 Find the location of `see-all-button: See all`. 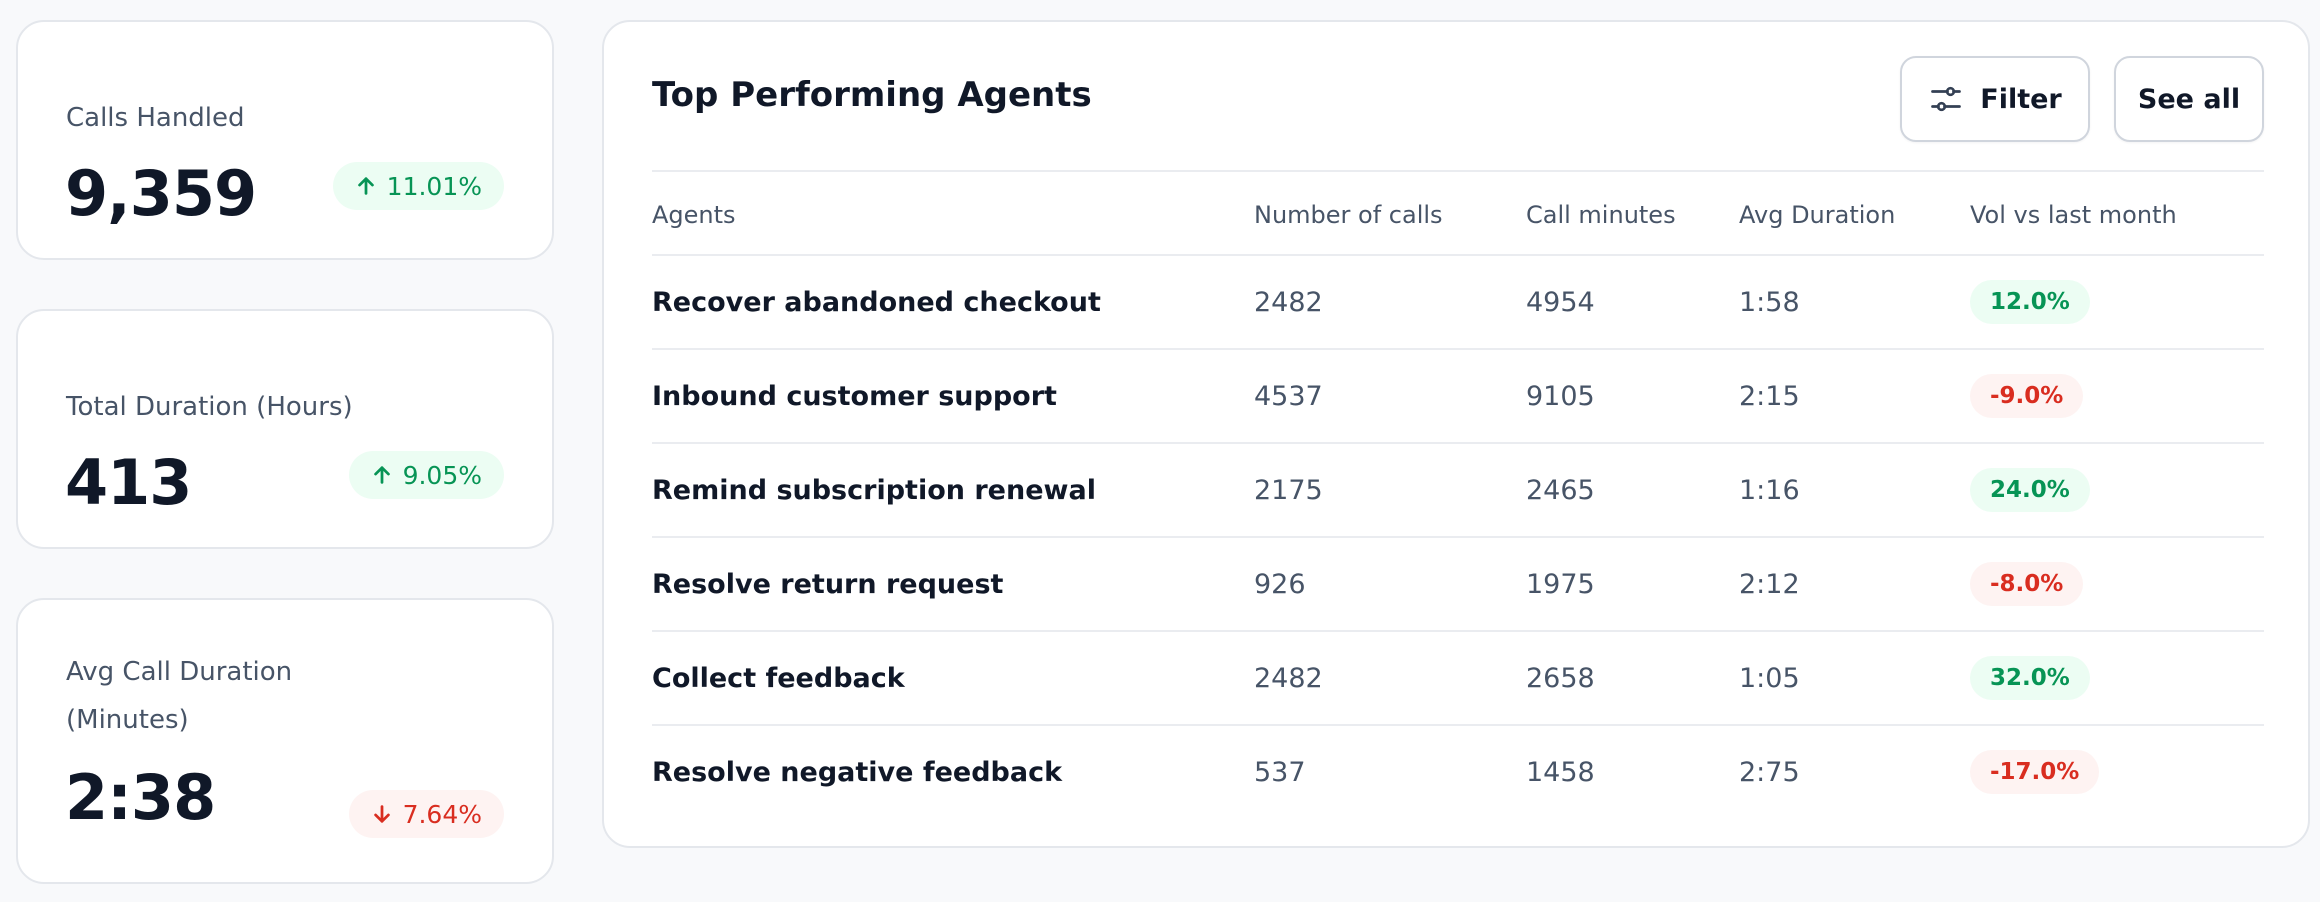

see-all-button: See all is located at coordinates (2189, 99).